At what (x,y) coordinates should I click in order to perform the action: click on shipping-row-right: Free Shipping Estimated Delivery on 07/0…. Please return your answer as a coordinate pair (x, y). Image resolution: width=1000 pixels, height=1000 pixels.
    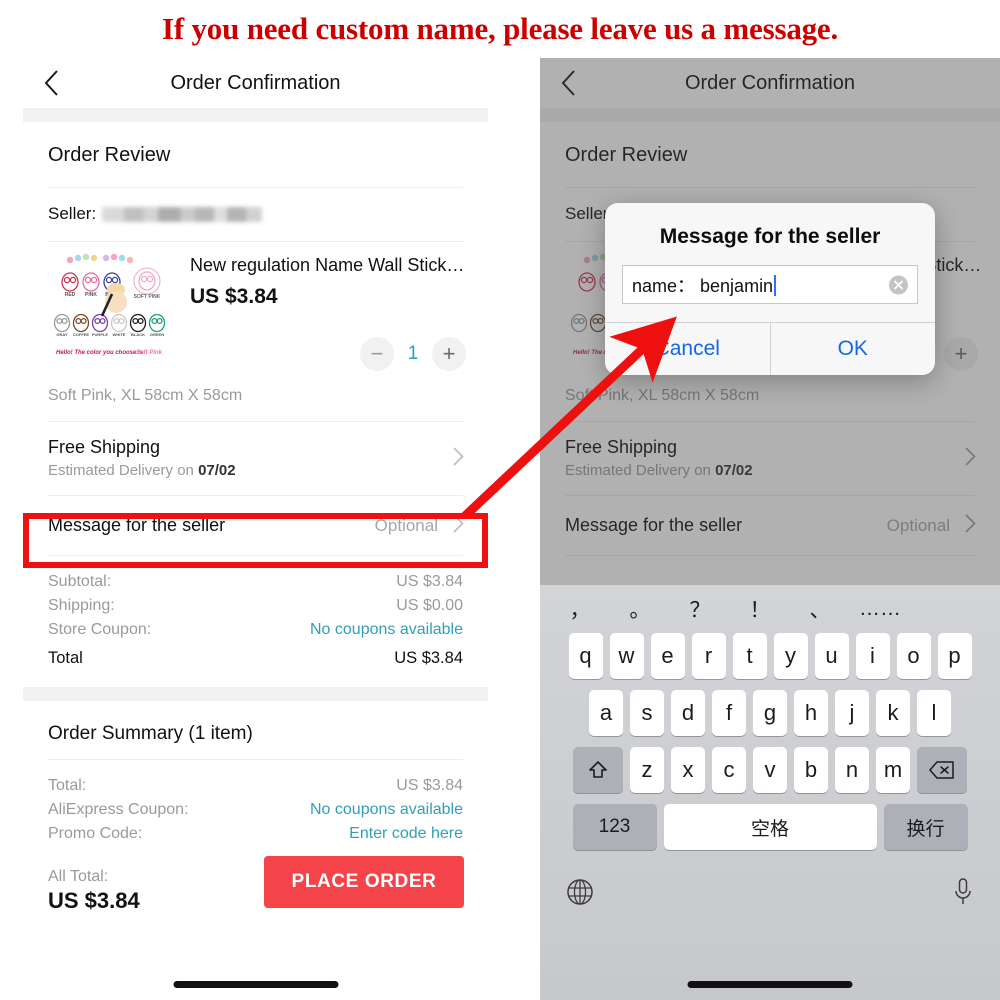
    Looking at the image, I should click on (770, 458).